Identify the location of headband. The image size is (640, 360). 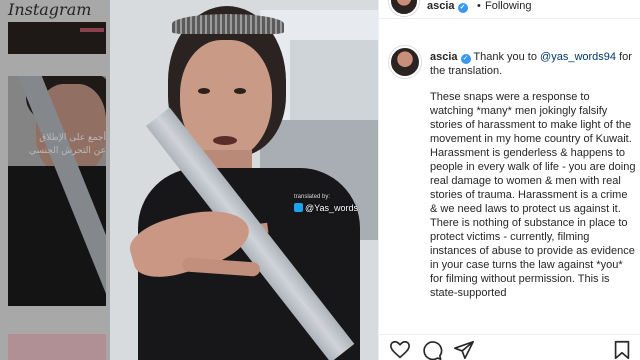
(228, 24).